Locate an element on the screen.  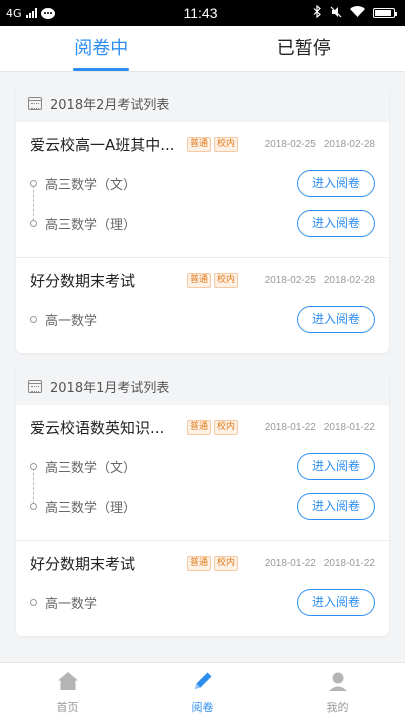
tab-grading: 阅卷中 is located at coordinates (101, 48).